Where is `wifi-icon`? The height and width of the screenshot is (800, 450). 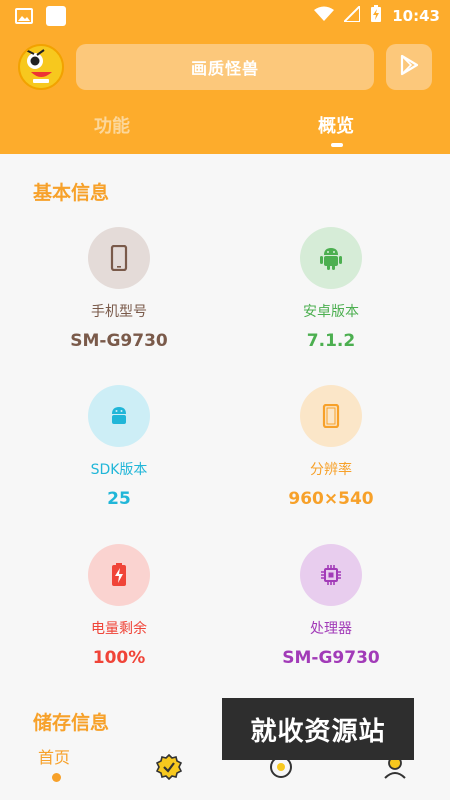 wifi-icon is located at coordinates (324, 16).